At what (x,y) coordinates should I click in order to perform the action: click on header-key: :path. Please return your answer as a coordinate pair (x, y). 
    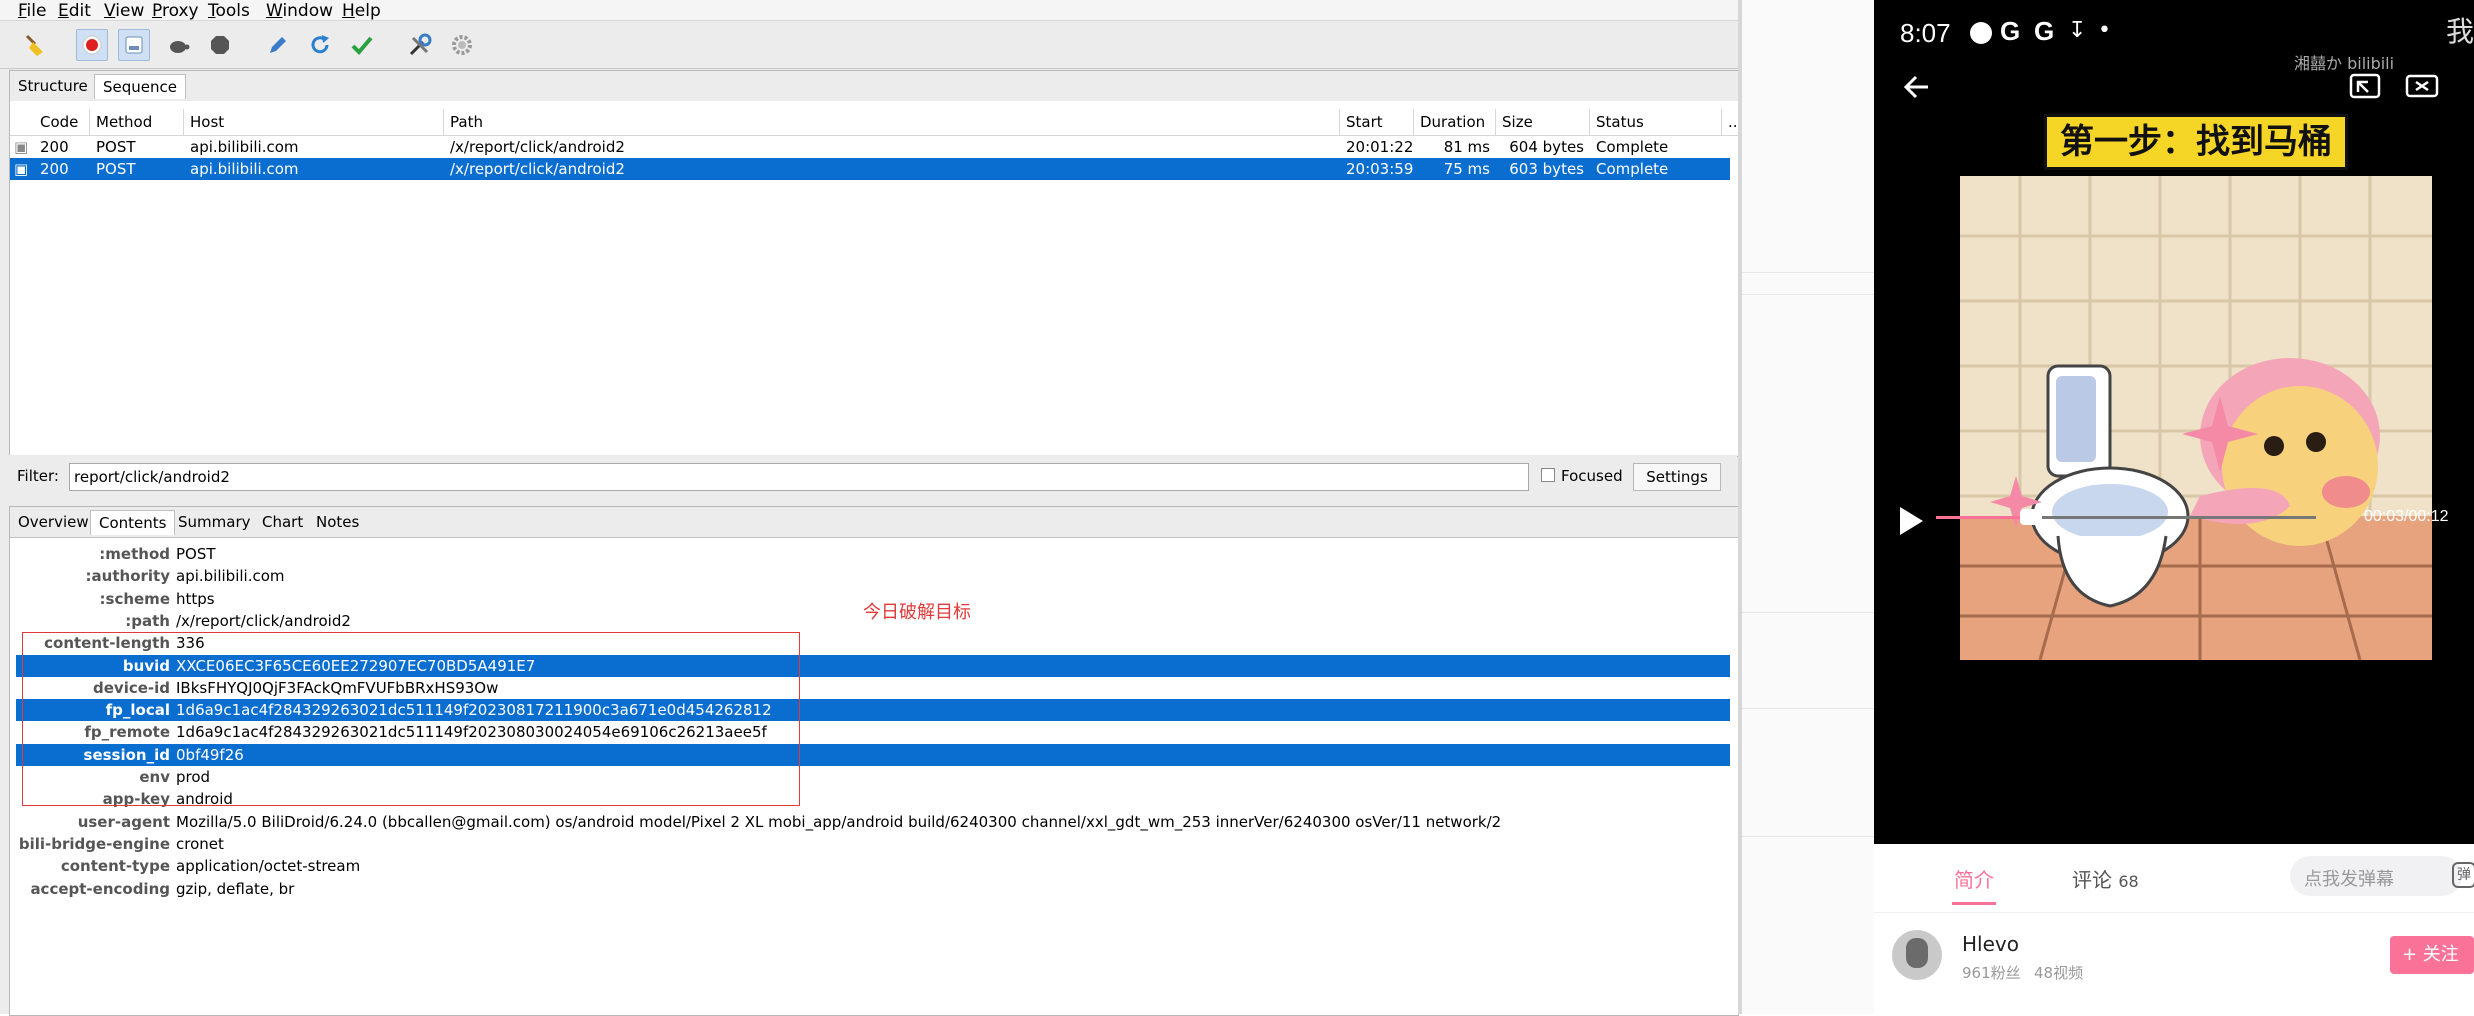
    Looking at the image, I should click on (147, 620).